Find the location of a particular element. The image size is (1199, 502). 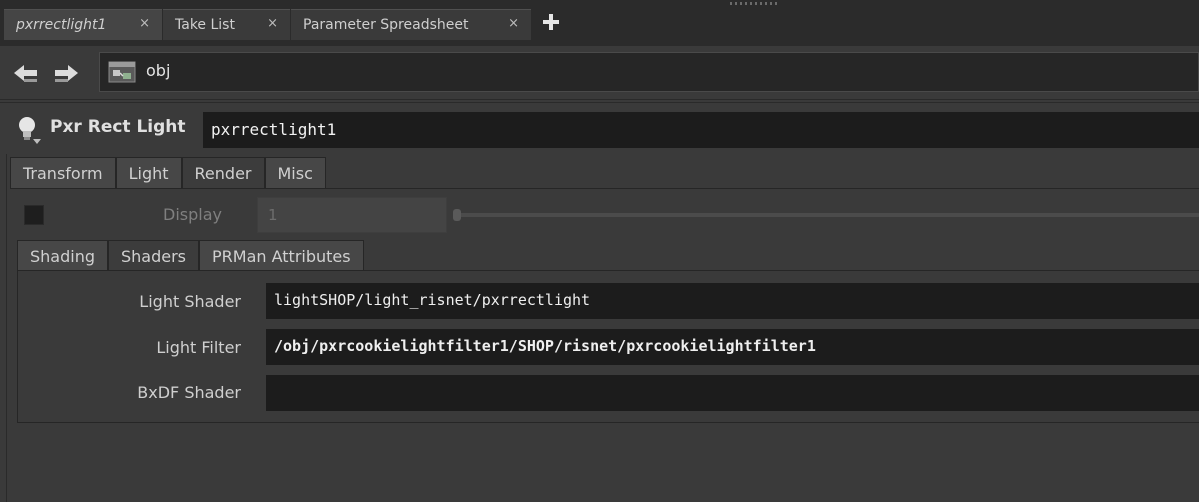

tab-parameter-spreadsheet: Parameter Spreadsheet × is located at coordinates (411, 24).